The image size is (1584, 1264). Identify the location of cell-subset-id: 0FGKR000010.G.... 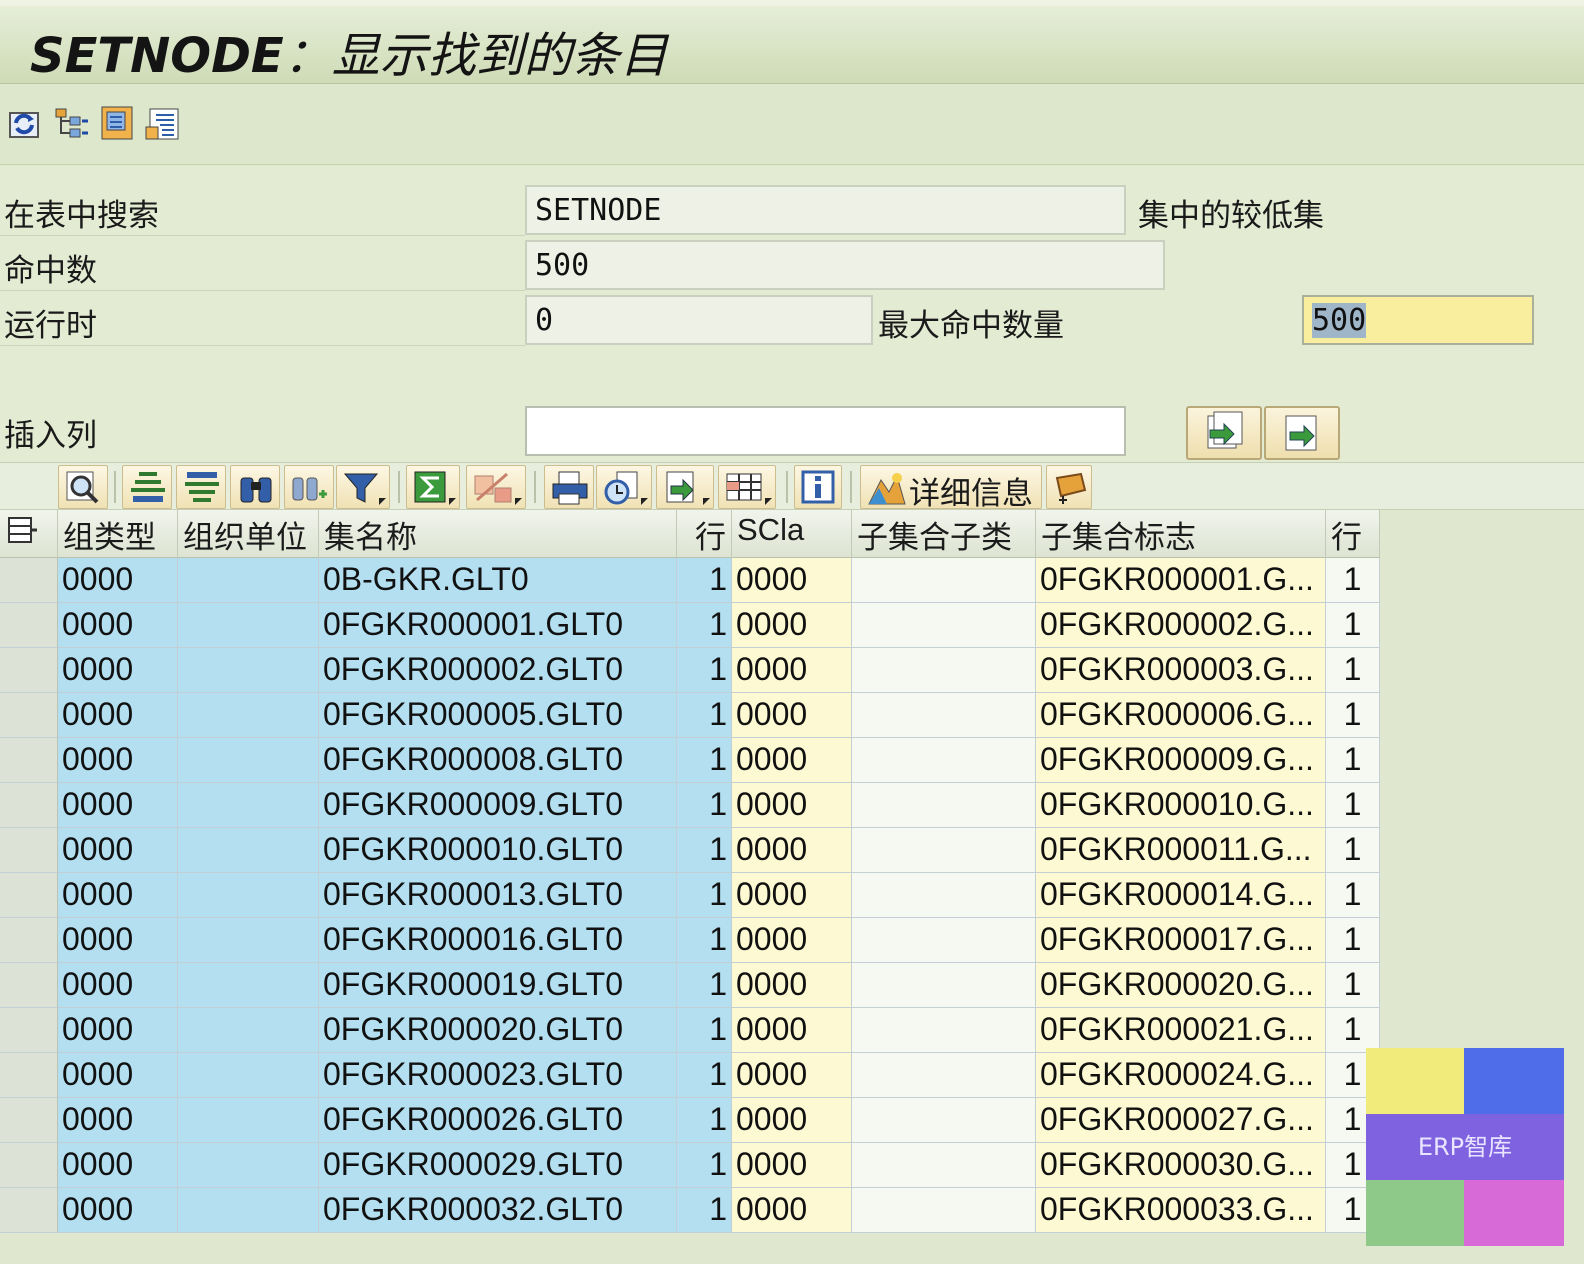
(1181, 805).